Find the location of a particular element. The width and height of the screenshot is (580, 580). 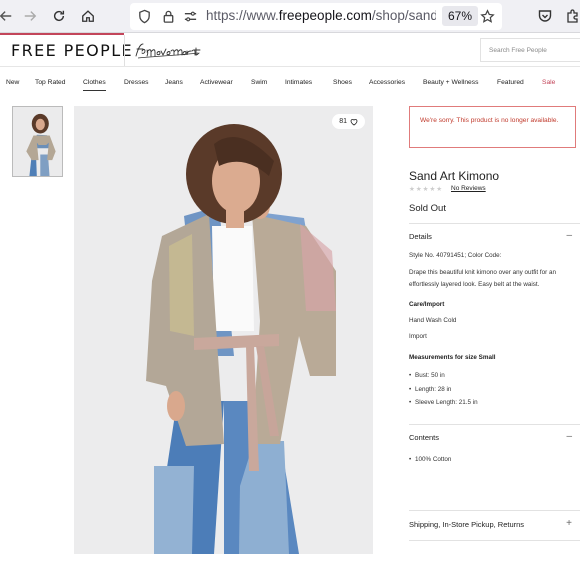

lock-icon is located at coordinates (168, 16).